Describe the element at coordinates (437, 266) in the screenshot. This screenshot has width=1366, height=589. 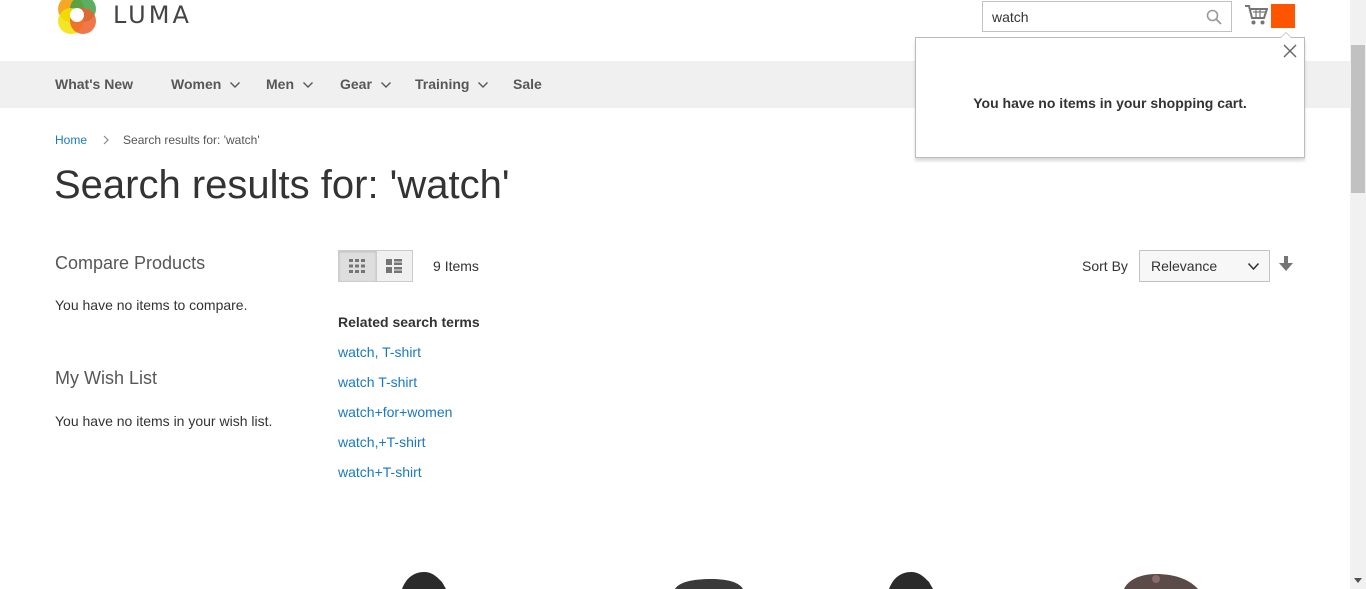
I see `items-count-value: 9` at that location.